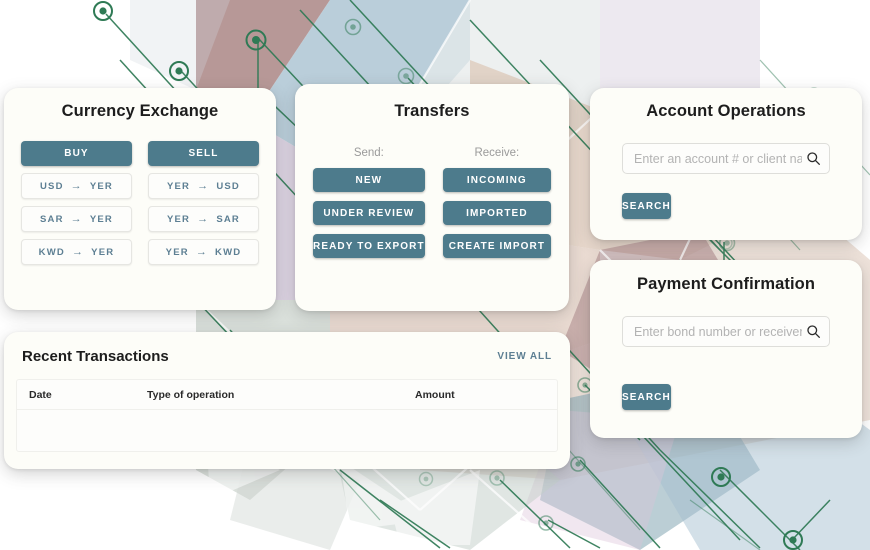 This screenshot has width=870, height=550. What do you see at coordinates (646, 206) in the screenshot?
I see `account-search-button: SEARCH` at bounding box center [646, 206].